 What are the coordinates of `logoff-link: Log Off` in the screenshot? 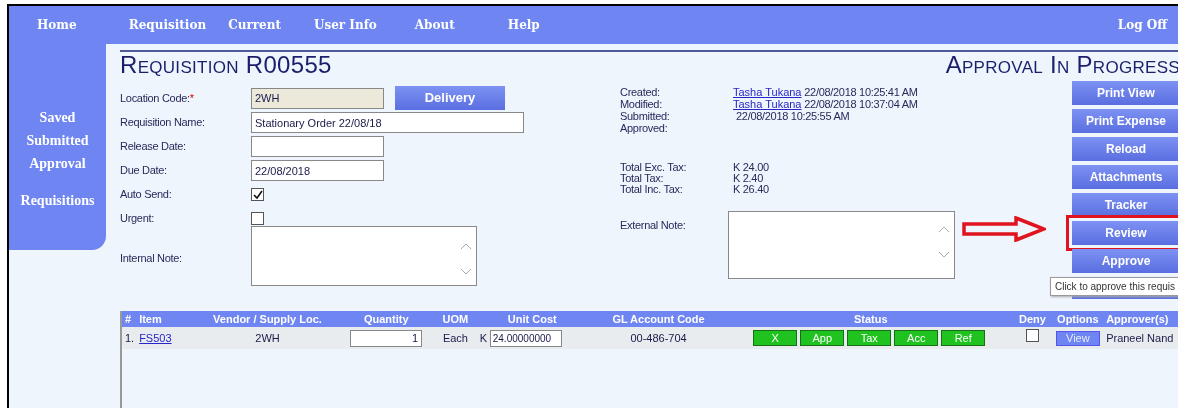 It's located at (1142, 25).